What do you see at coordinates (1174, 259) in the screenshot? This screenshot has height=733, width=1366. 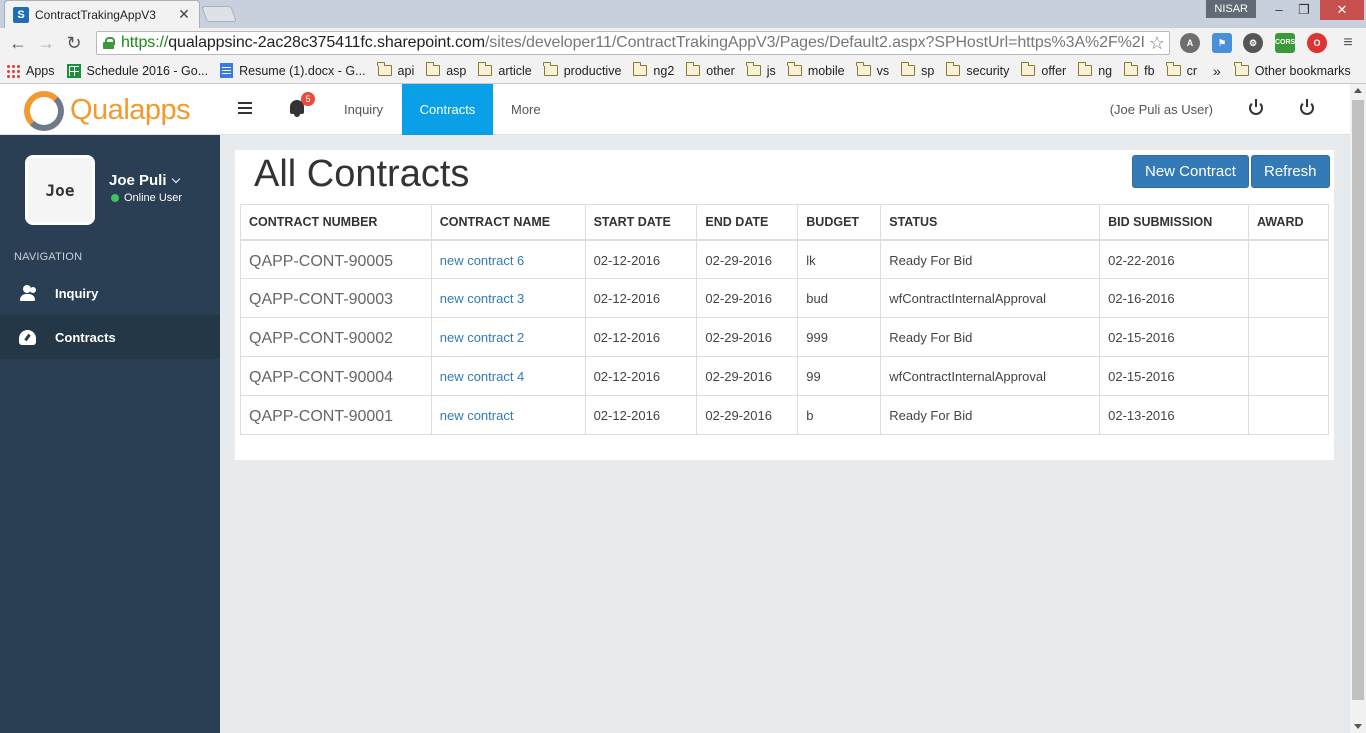 I see `bid-submission: 02-22-2016` at bounding box center [1174, 259].